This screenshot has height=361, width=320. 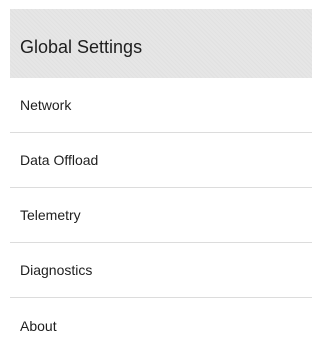 What do you see at coordinates (81, 47) in the screenshot?
I see `panel-title: Global Settings` at bounding box center [81, 47].